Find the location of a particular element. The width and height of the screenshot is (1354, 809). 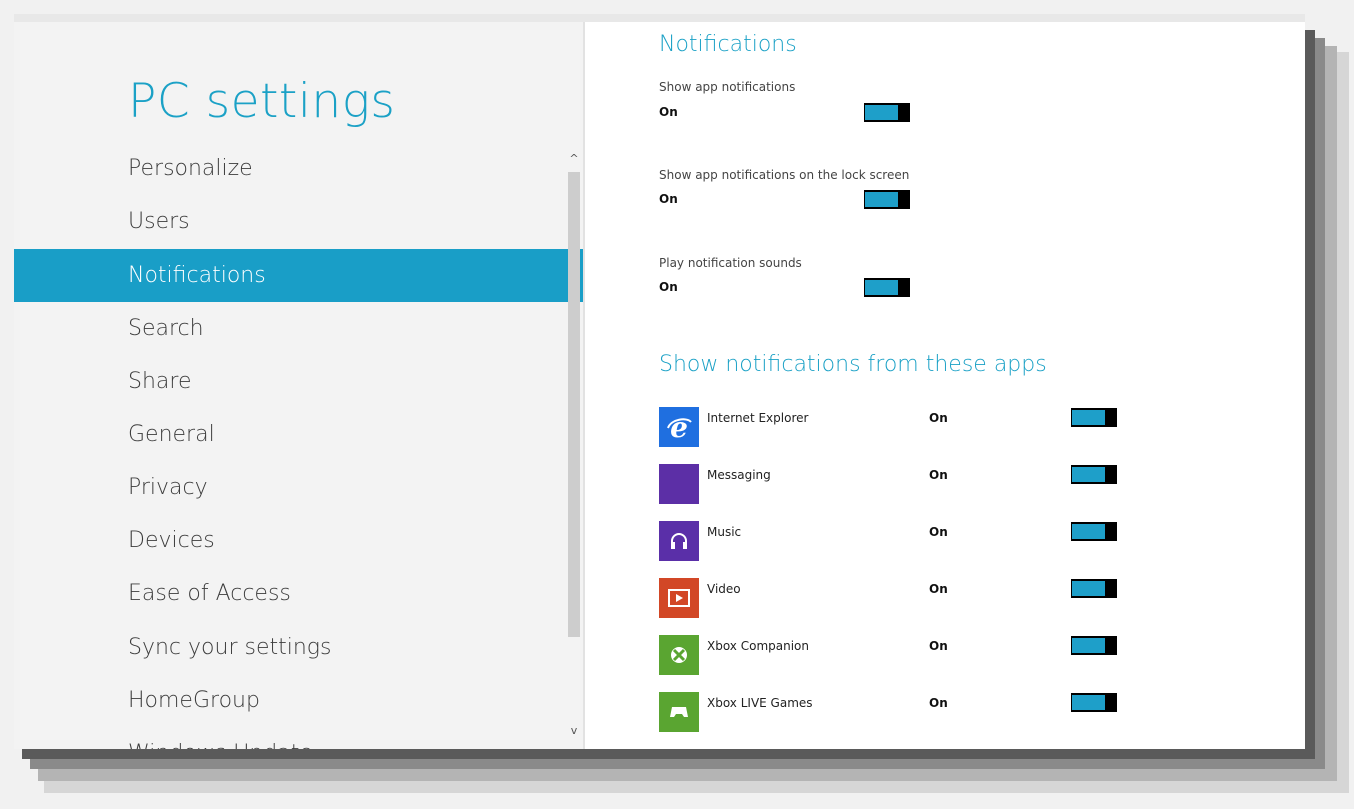

app-name-internet-explorer: Internet Explorer is located at coordinates (758, 418).